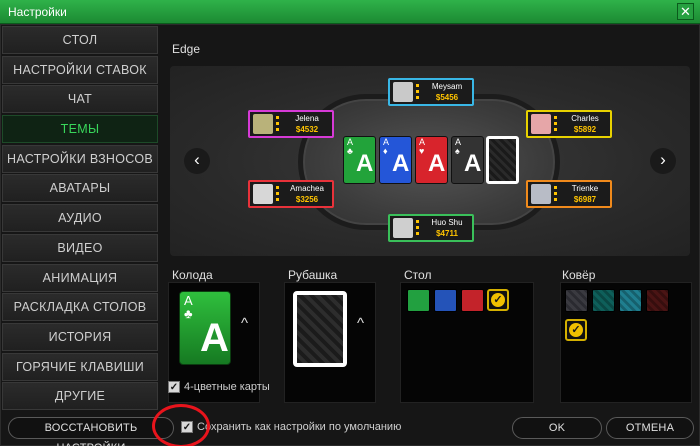 The height and width of the screenshot is (446, 700). I want to click on player-chips: $3256, so click(307, 199).